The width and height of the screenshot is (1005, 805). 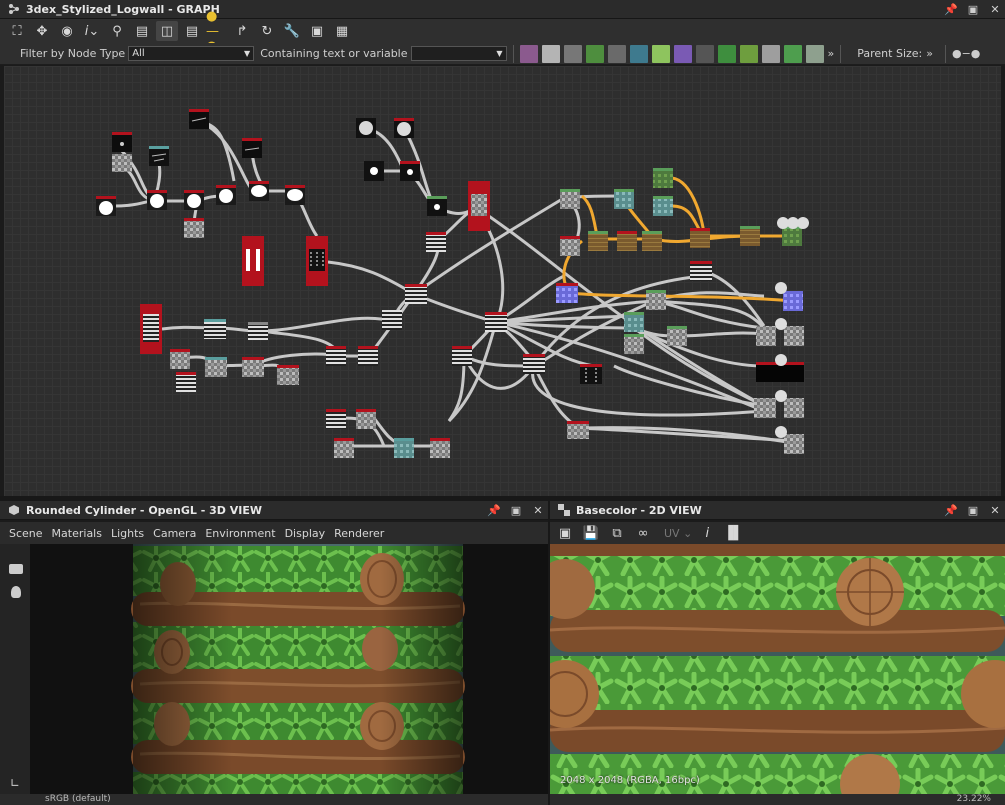 What do you see at coordinates (733, 533) in the screenshot?
I see `histogram-icon: ▐▌` at bounding box center [733, 533].